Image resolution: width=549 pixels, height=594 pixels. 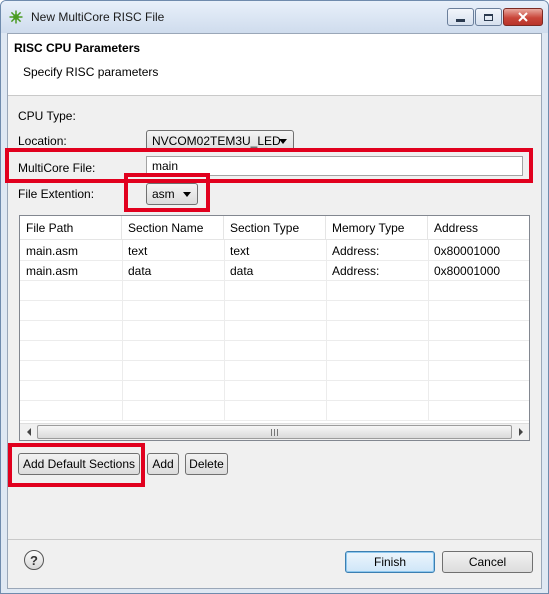 What do you see at coordinates (283, 141) in the screenshot?
I see `chevron-down-icon` at bounding box center [283, 141].